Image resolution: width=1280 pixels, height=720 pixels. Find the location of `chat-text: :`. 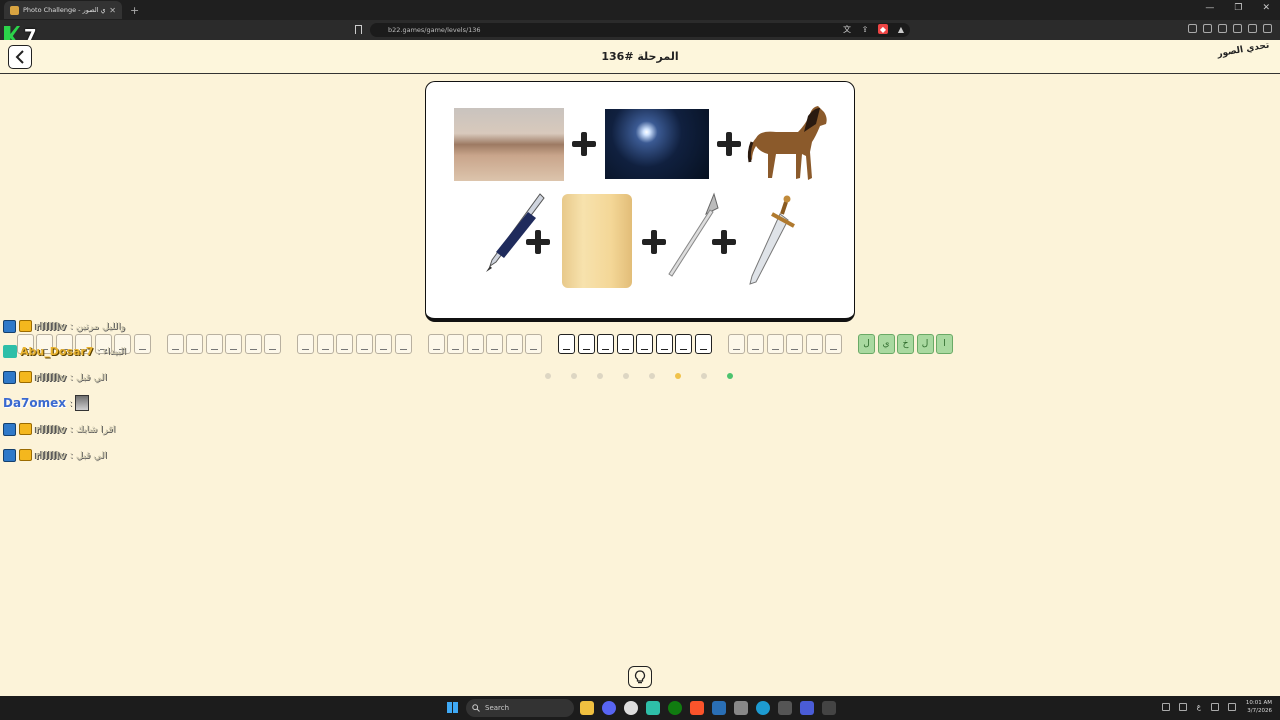

chat-text: : is located at coordinates (71, 403).